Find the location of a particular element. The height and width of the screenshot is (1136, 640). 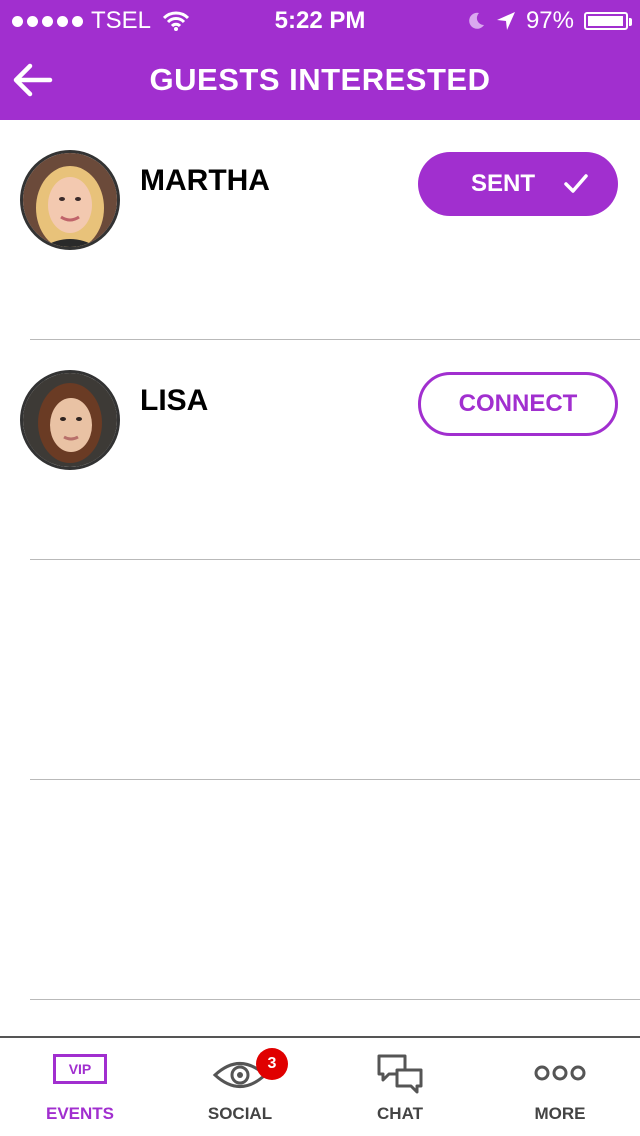

tab-label: MORE is located at coordinates (560, 1113).